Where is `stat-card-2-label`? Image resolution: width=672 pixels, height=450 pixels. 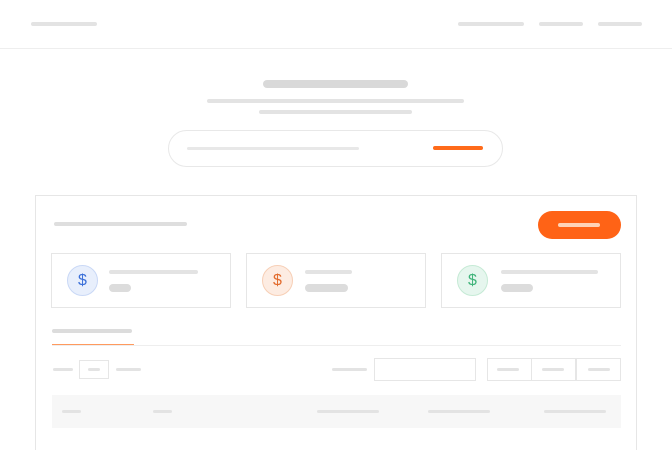 stat-card-2-label is located at coordinates (328, 272).